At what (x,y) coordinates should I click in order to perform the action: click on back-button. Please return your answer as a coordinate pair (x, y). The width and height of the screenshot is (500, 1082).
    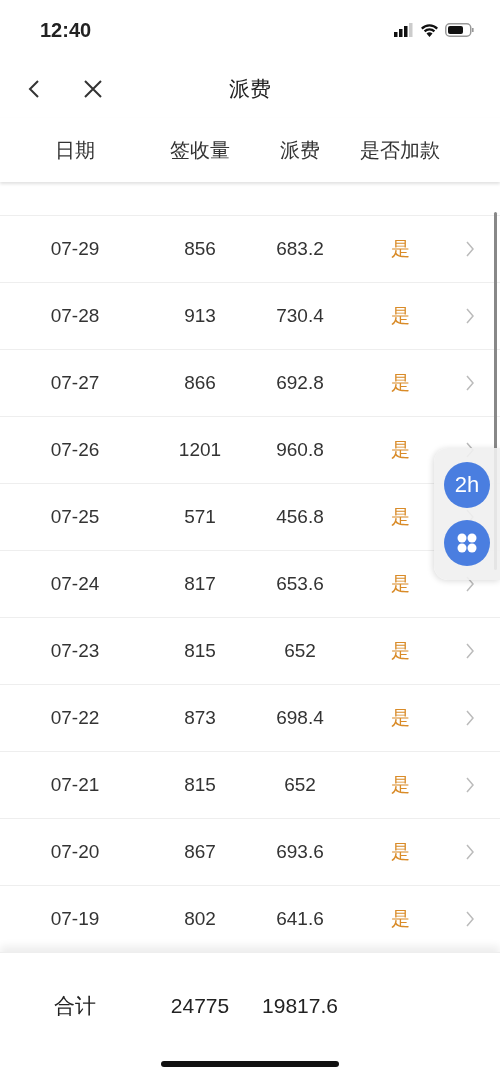
    Looking at the image, I should click on (34, 89).